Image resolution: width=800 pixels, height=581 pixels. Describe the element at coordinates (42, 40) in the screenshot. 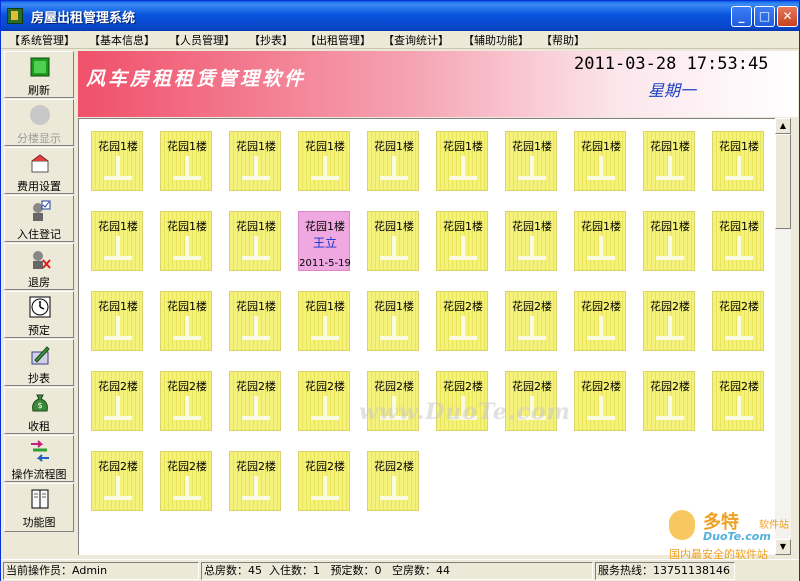

I see `menu-system: 【系统管理】` at that location.